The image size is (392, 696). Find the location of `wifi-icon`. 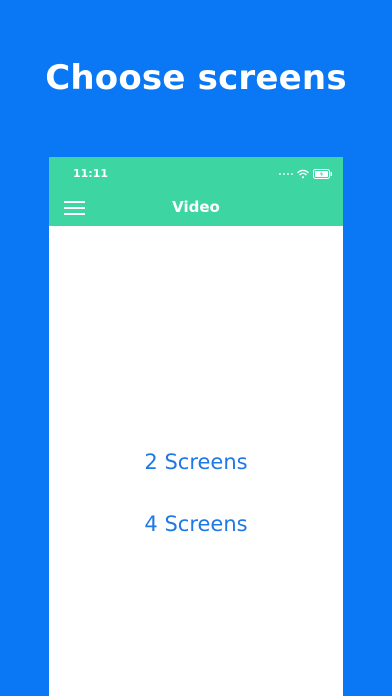

wifi-icon is located at coordinates (303, 174).